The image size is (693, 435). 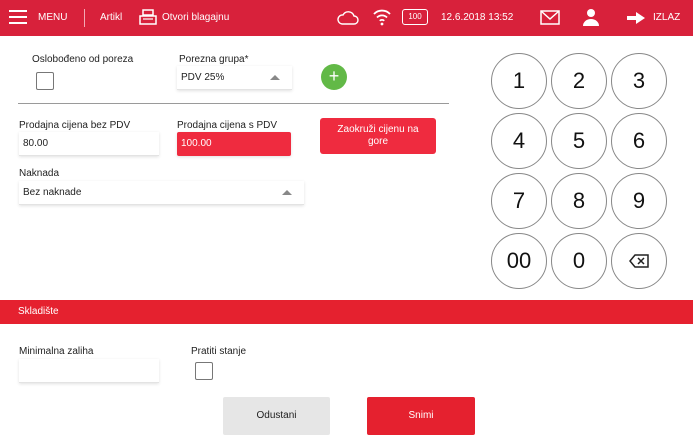 What do you see at coordinates (346, 312) in the screenshot?
I see `warehouse-section-header: Skladište` at bounding box center [346, 312].